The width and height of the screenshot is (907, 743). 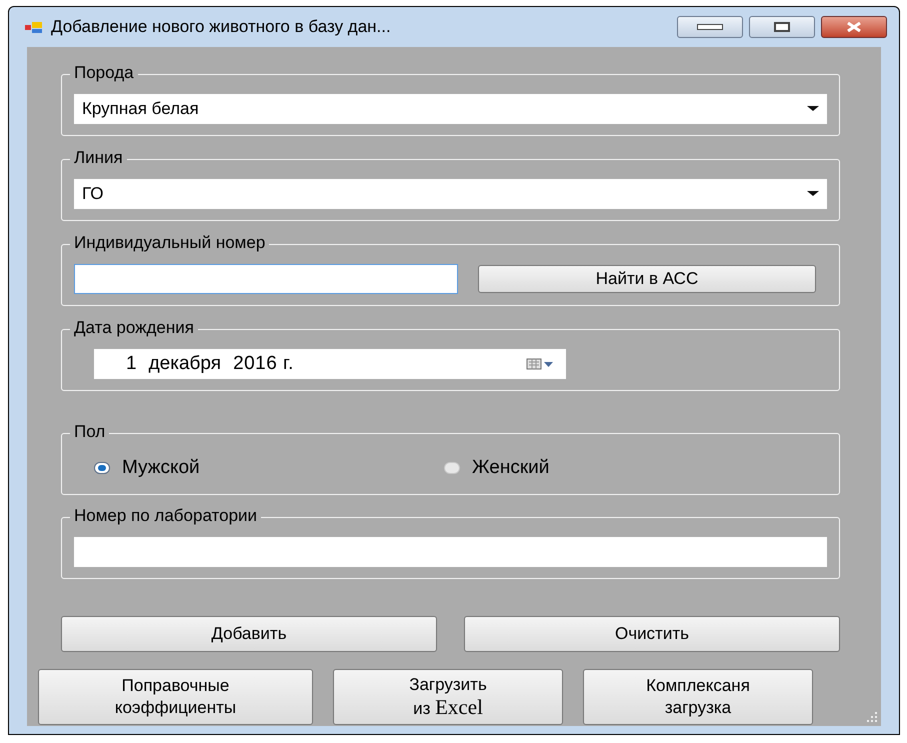 I want to click on number-input-field, so click(x=266, y=279).